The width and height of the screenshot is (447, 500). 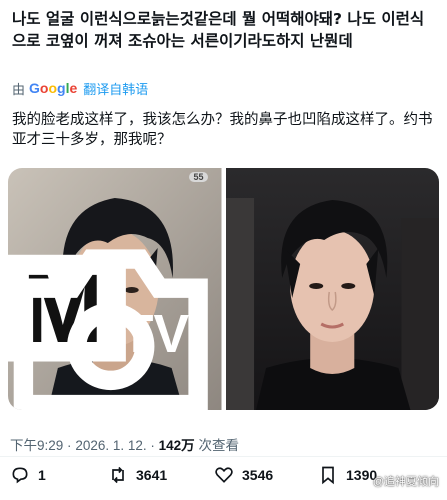 What do you see at coordinates (111, 445) in the screenshot?
I see `post-date: 2026. 1. 12.` at bounding box center [111, 445].